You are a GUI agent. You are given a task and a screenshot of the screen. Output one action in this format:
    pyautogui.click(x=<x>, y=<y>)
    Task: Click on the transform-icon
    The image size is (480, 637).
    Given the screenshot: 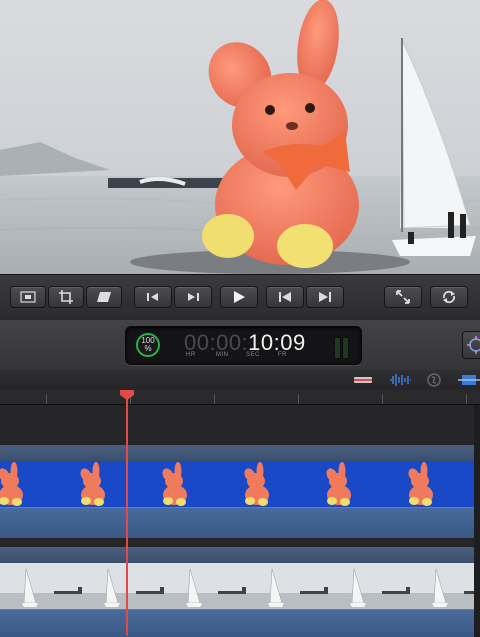 What is the action you would take?
    pyautogui.click(x=28, y=297)
    